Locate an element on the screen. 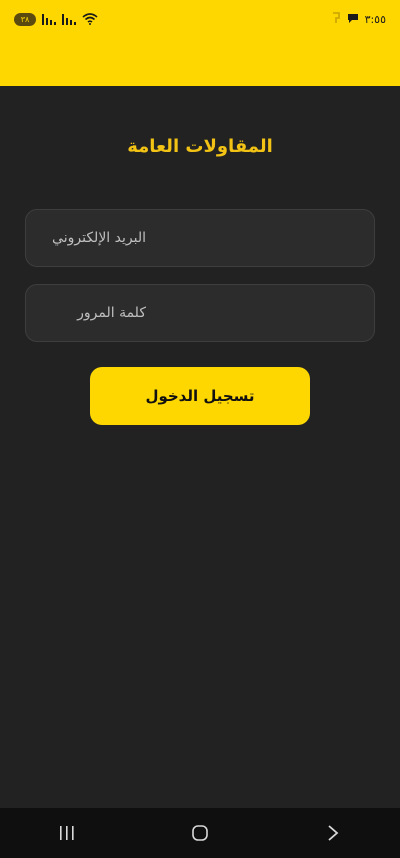  email-field is located at coordinates (200, 238).